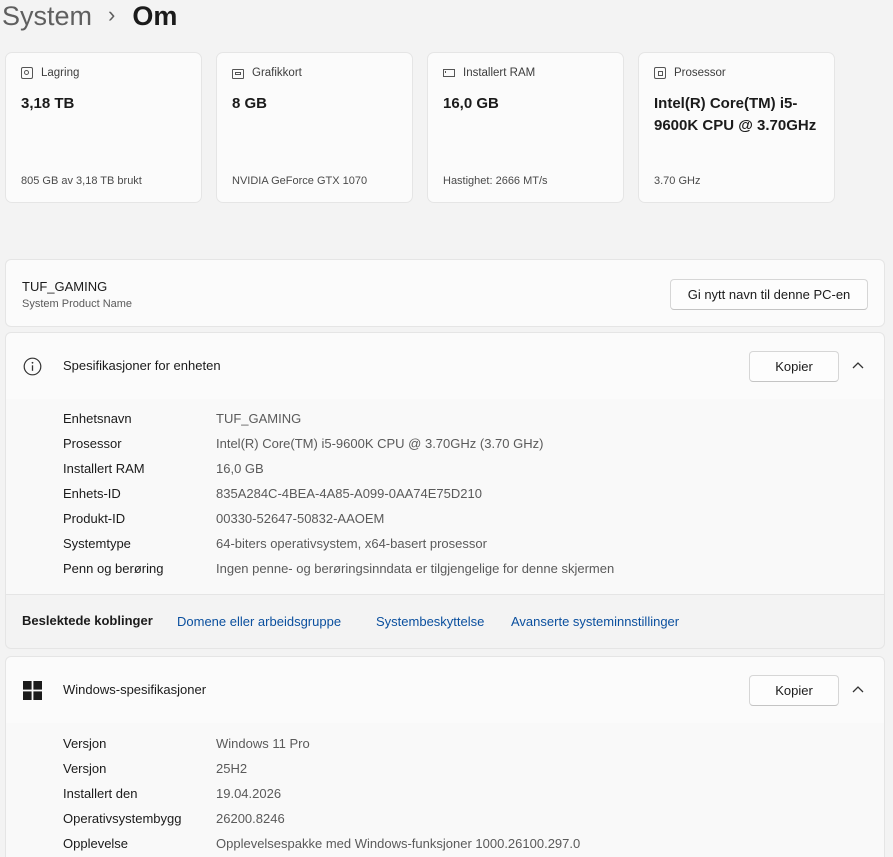 The width and height of the screenshot is (893, 857). Describe the element at coordinates (32, 366) in the screenshot. I see `info-icon` at that location.